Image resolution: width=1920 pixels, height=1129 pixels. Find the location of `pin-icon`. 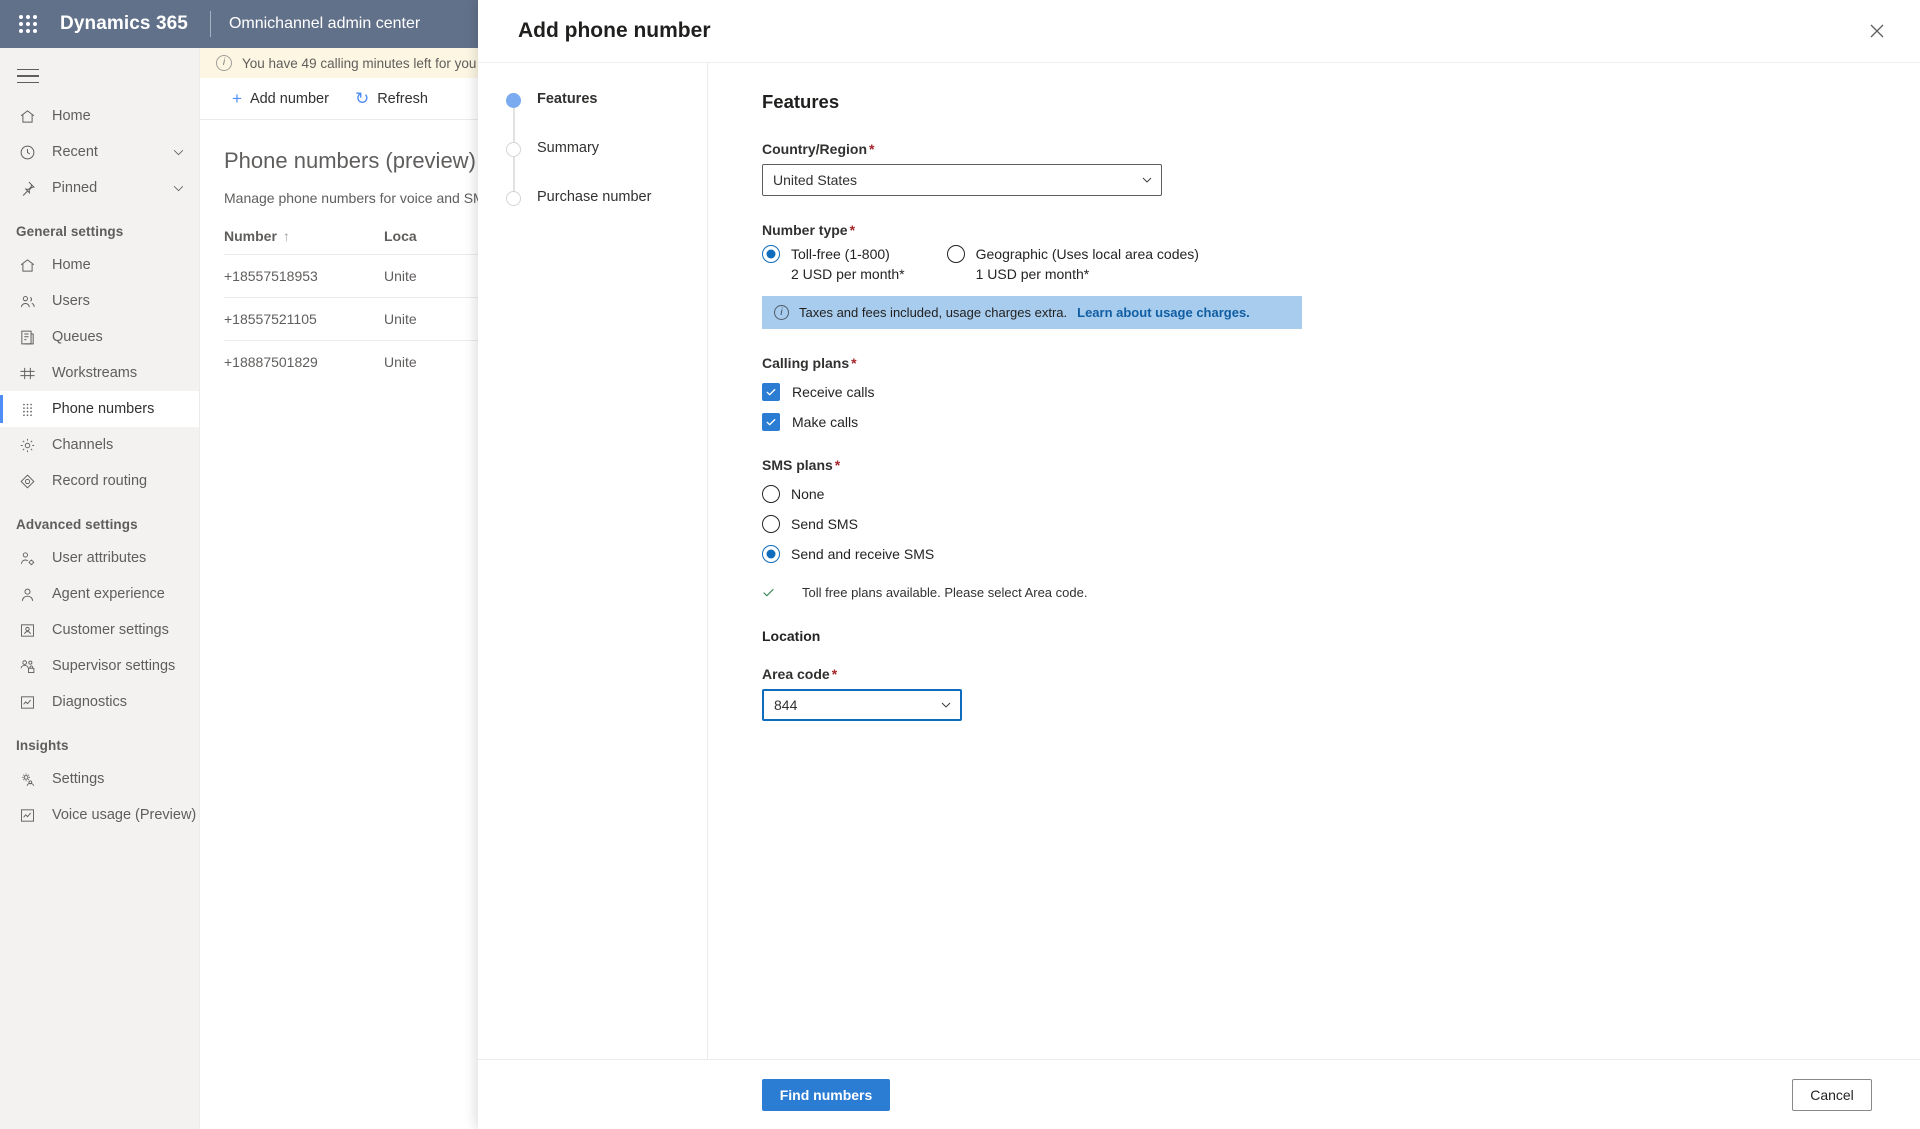

pin-icon is located at coordinates (27, 188).